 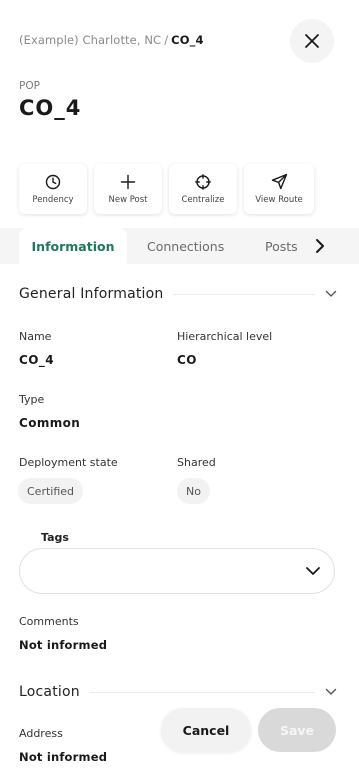 What do you see at coordinates (50, 108) in the screenshot?
I see `page-title: CO_4` at bounding box center [50, 108].